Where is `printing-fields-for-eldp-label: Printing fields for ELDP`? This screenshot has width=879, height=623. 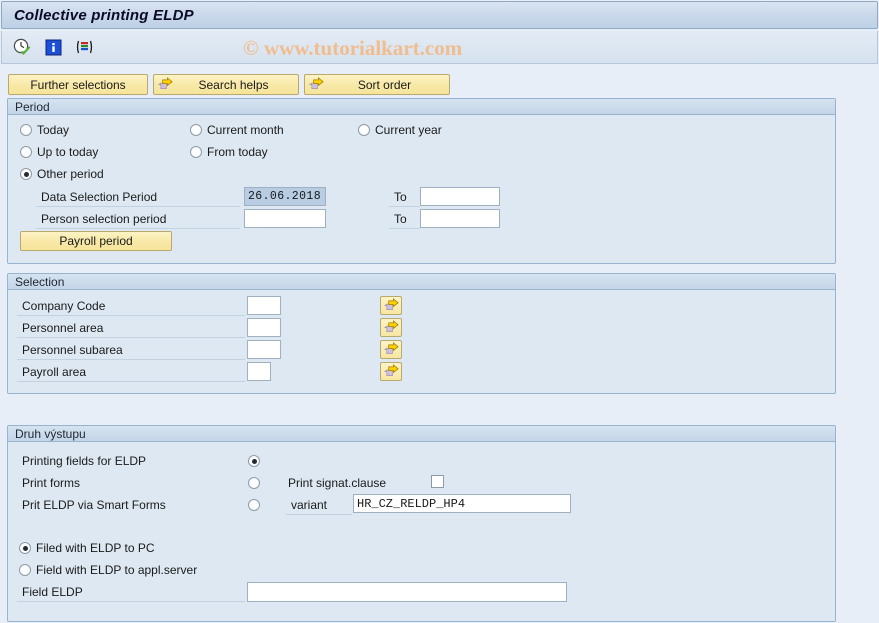
printing-fields-for-eldp-label: Printing fields for ELDP is located at coordinates (84, 461).